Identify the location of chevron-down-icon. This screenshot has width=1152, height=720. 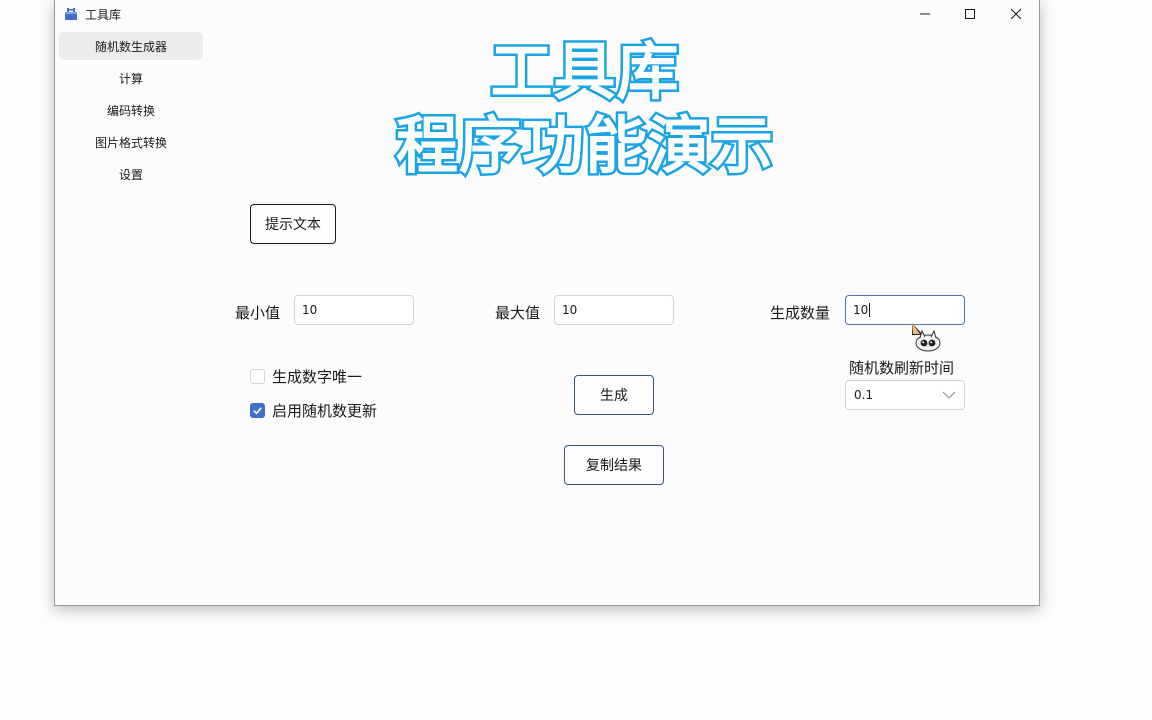
(949, 395).